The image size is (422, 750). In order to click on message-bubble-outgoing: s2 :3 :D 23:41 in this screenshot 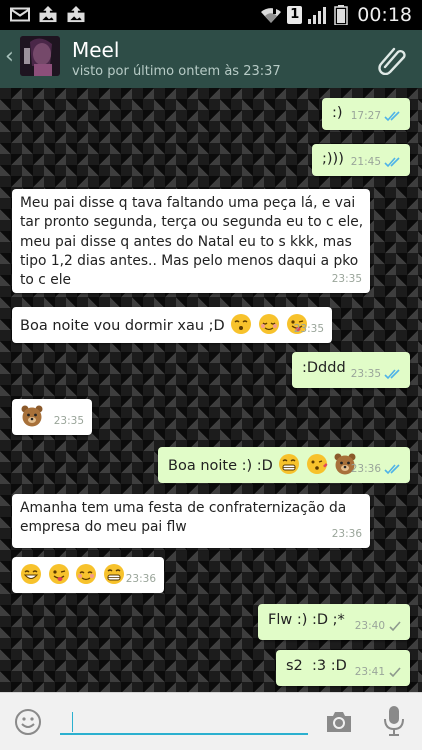, I will do `click(343, 668)`.